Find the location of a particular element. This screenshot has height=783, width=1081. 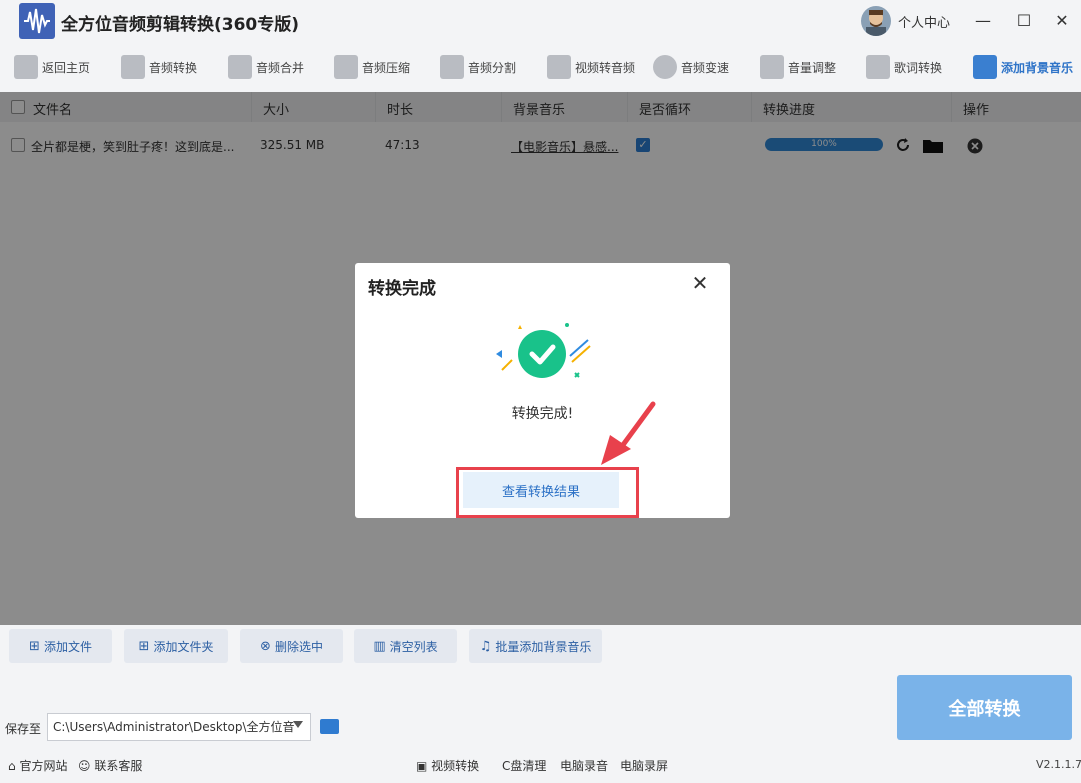

button-label: 清空列表 is located at coordinates (413, 646).